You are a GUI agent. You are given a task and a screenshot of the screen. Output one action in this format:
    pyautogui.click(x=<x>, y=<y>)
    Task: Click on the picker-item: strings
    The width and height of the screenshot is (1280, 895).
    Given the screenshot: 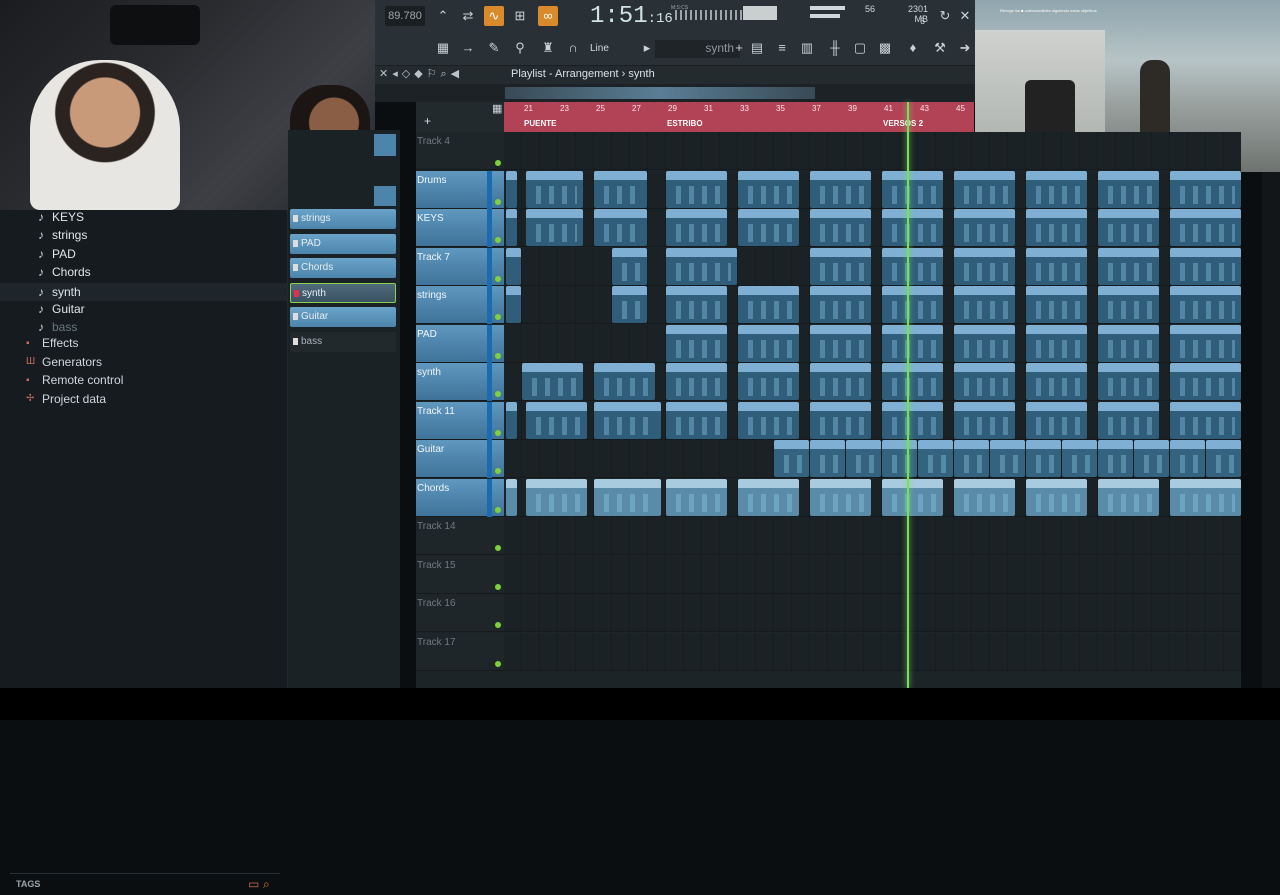 What is the action you would take?
    pyautogui.click(x=343, y=219)
    